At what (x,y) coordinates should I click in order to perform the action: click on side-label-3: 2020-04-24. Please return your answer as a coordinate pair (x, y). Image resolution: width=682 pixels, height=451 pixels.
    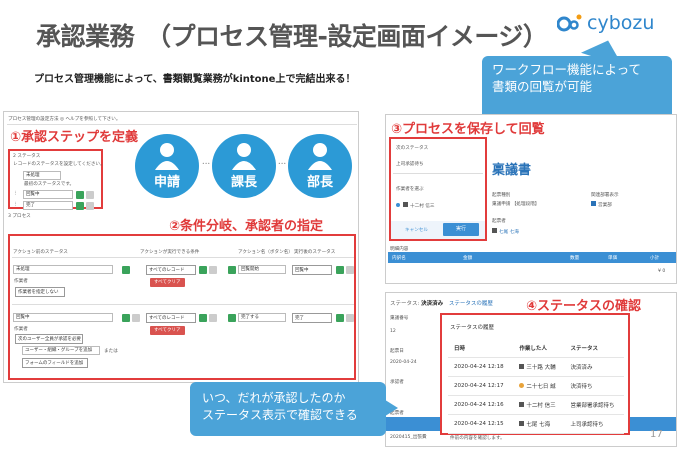
    Looking at the image, I should click on (403, 362).